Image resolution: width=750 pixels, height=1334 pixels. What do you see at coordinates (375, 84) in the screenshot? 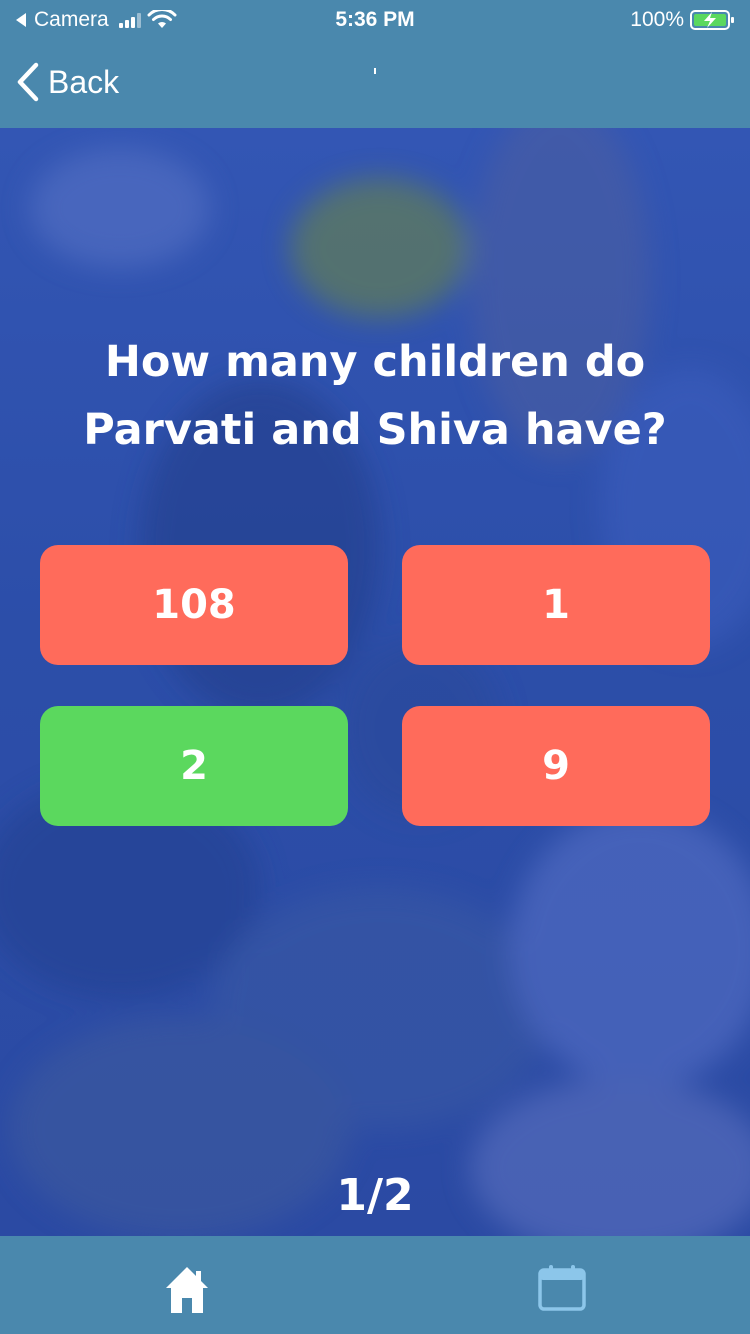
I see `navigation-bar: Back` at bounding box center [375, 84].